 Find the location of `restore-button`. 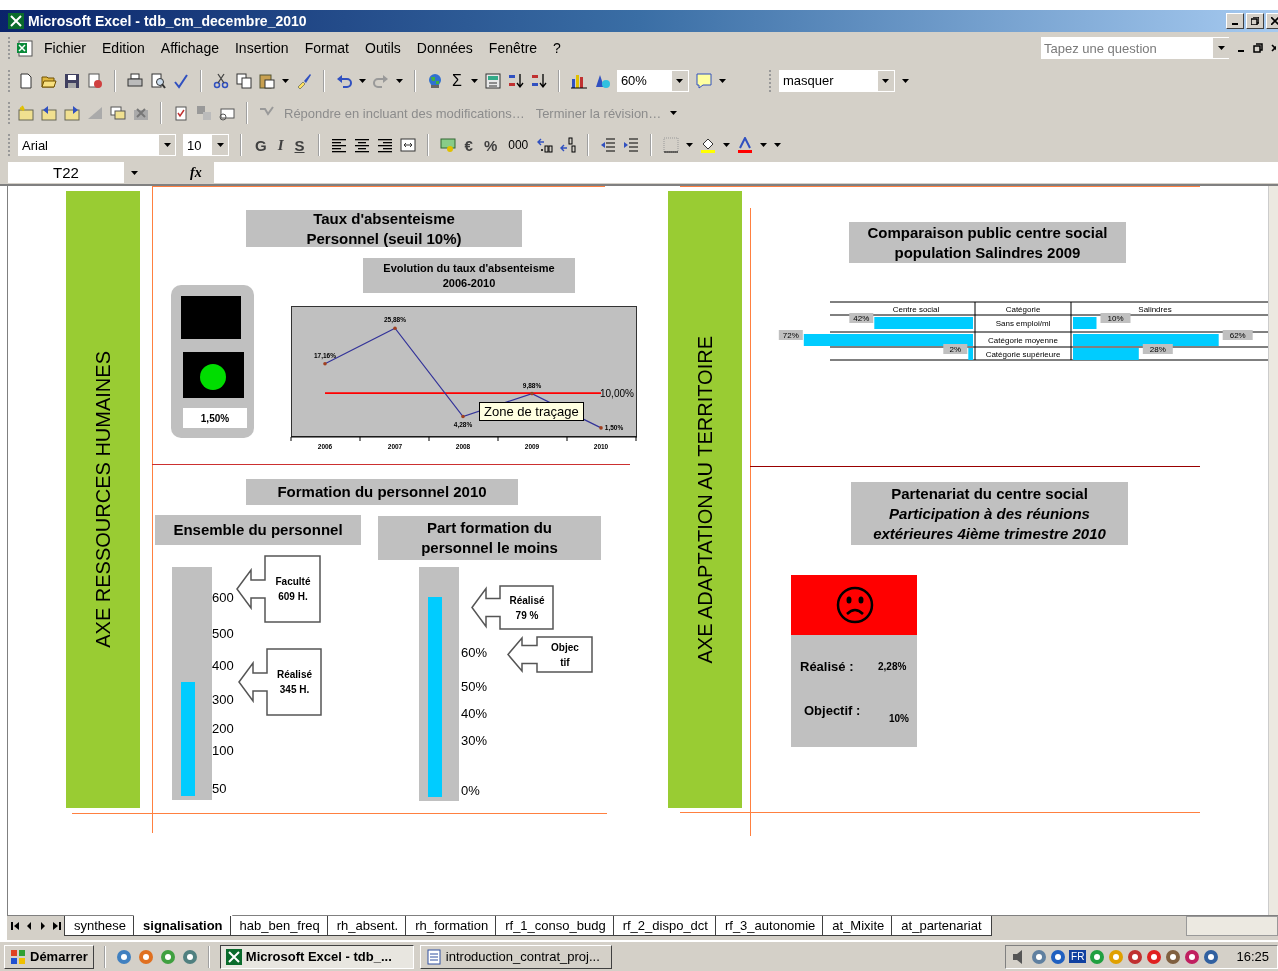

restore-button is located at coordinates (1255, 21).